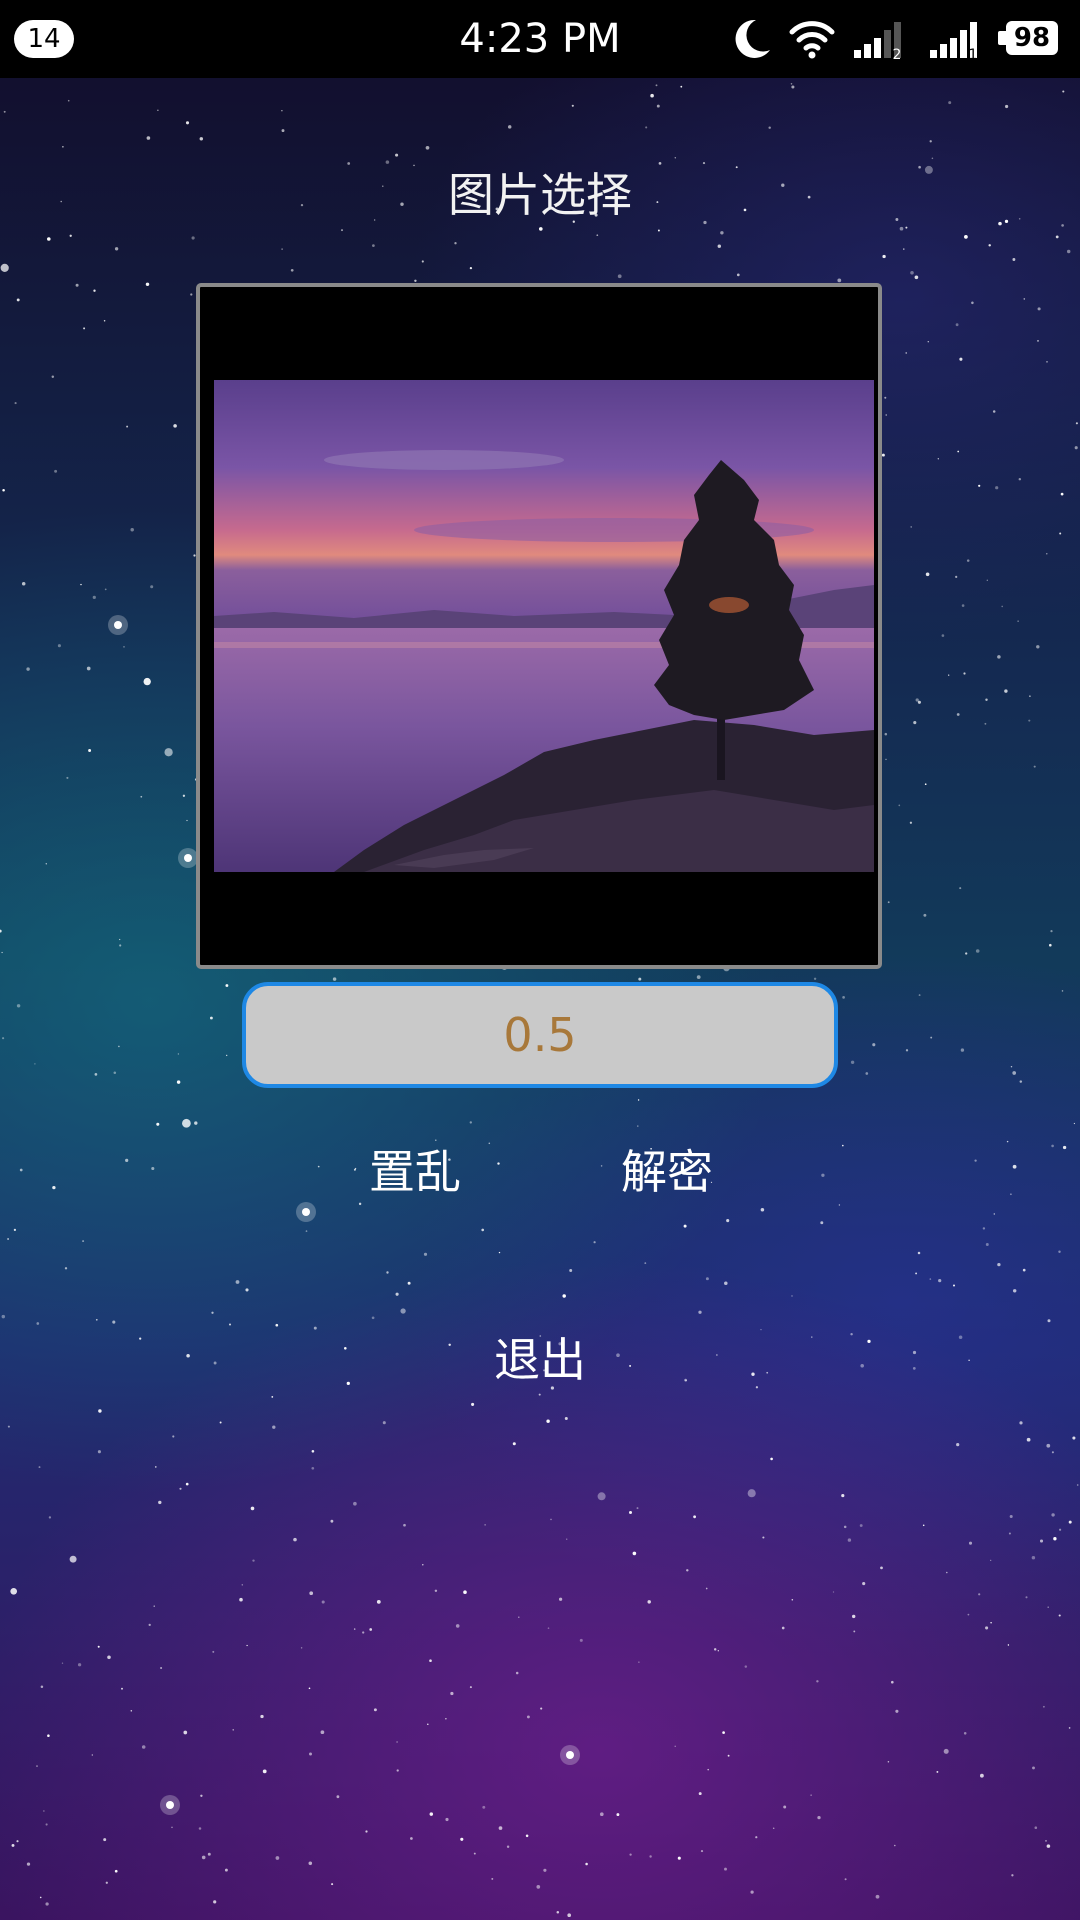  I want to click on status-time: 4:23 PM, so click(540, 39).